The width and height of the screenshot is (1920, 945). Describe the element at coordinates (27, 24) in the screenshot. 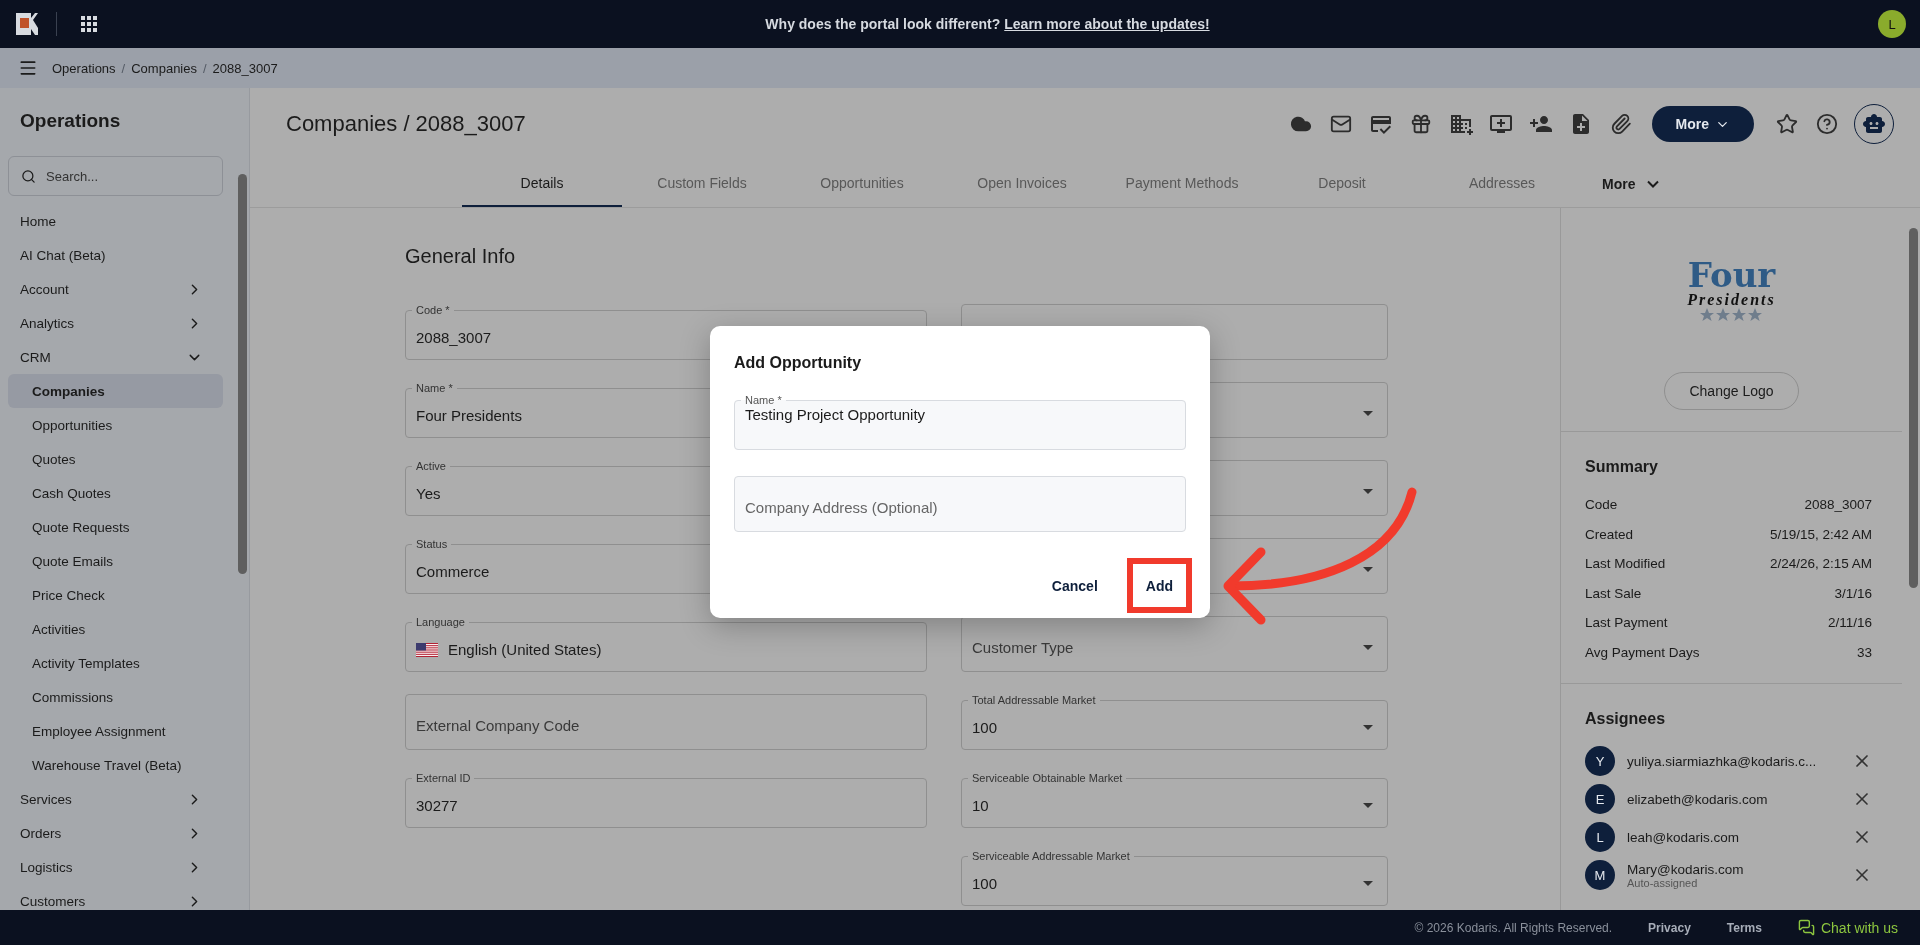

I see `logo-icon` at that location.